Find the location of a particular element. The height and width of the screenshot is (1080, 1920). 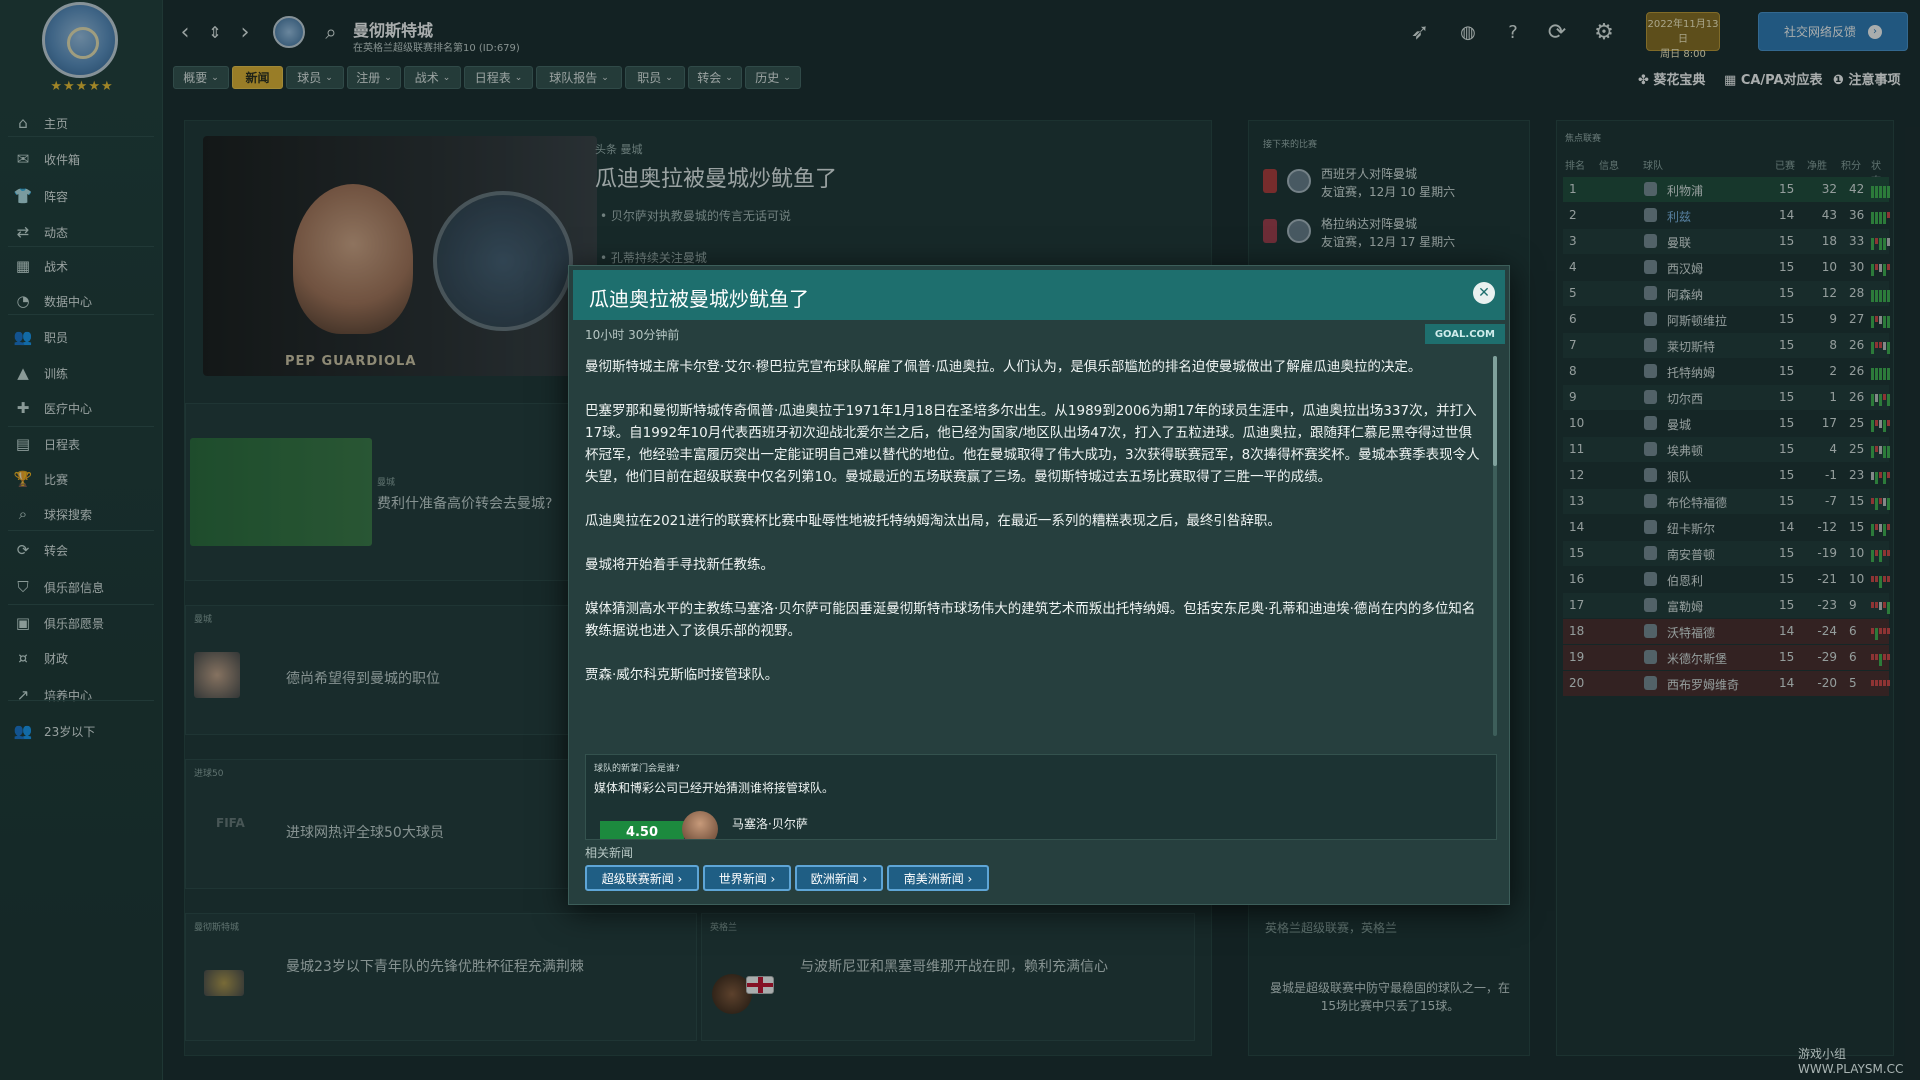

scrollbar-thumb is located at coordinates (1495, 411).